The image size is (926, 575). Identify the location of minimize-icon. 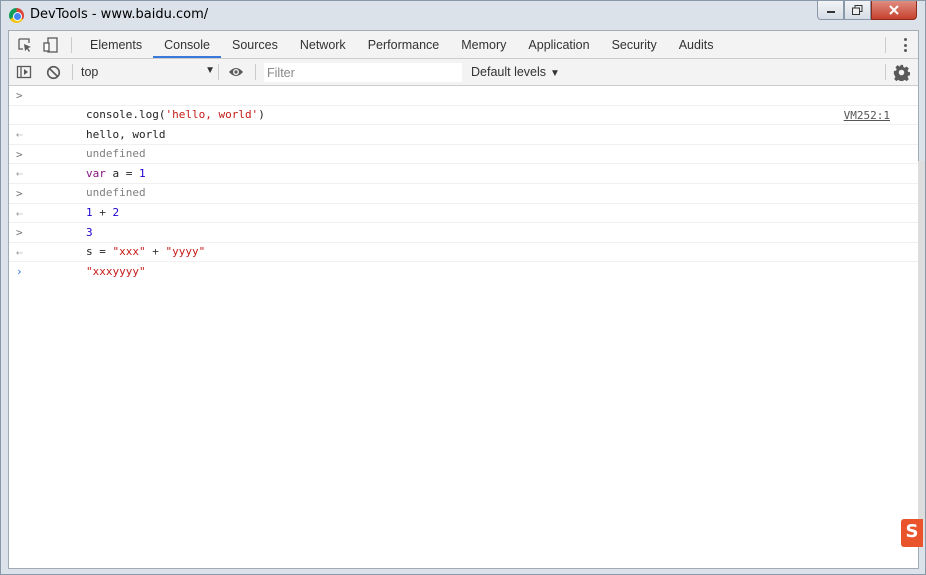
(830, 12).